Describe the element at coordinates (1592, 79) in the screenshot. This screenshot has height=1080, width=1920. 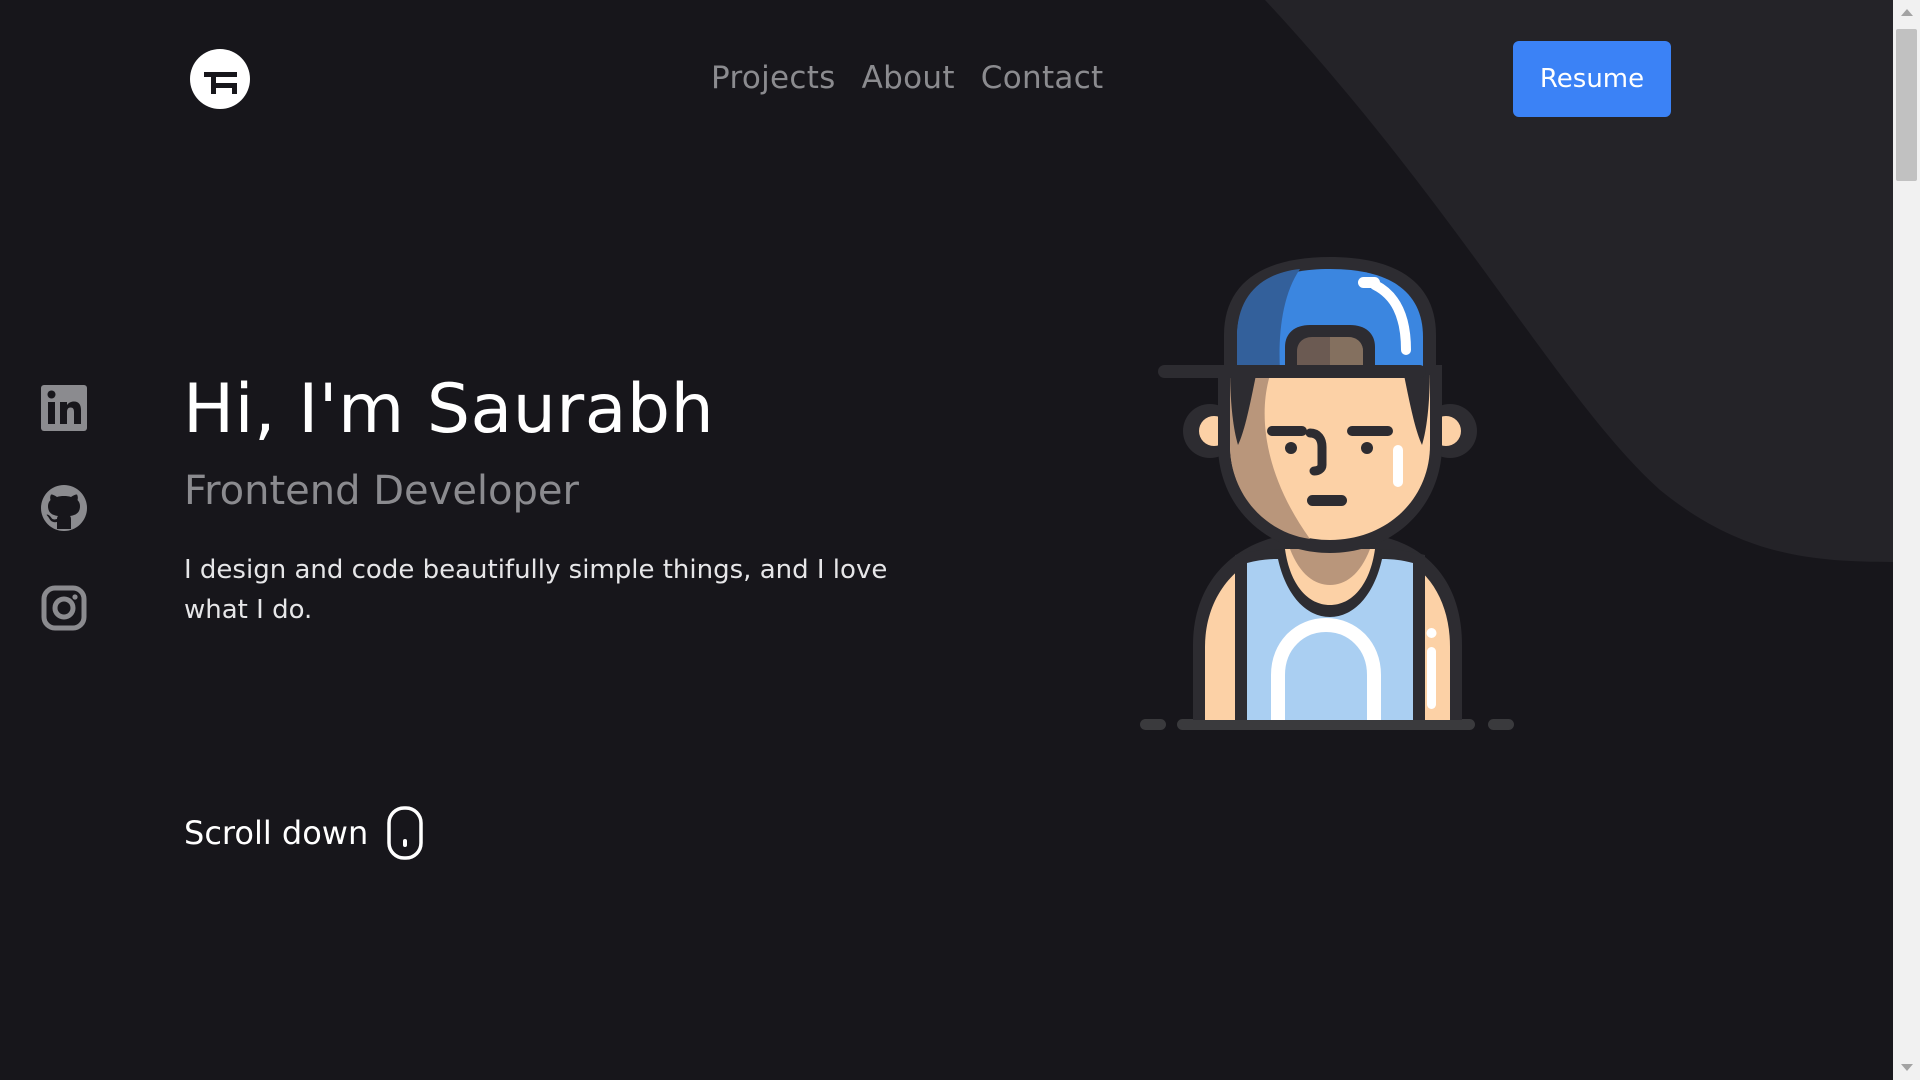
I see `resume-button: Resume` at that location.